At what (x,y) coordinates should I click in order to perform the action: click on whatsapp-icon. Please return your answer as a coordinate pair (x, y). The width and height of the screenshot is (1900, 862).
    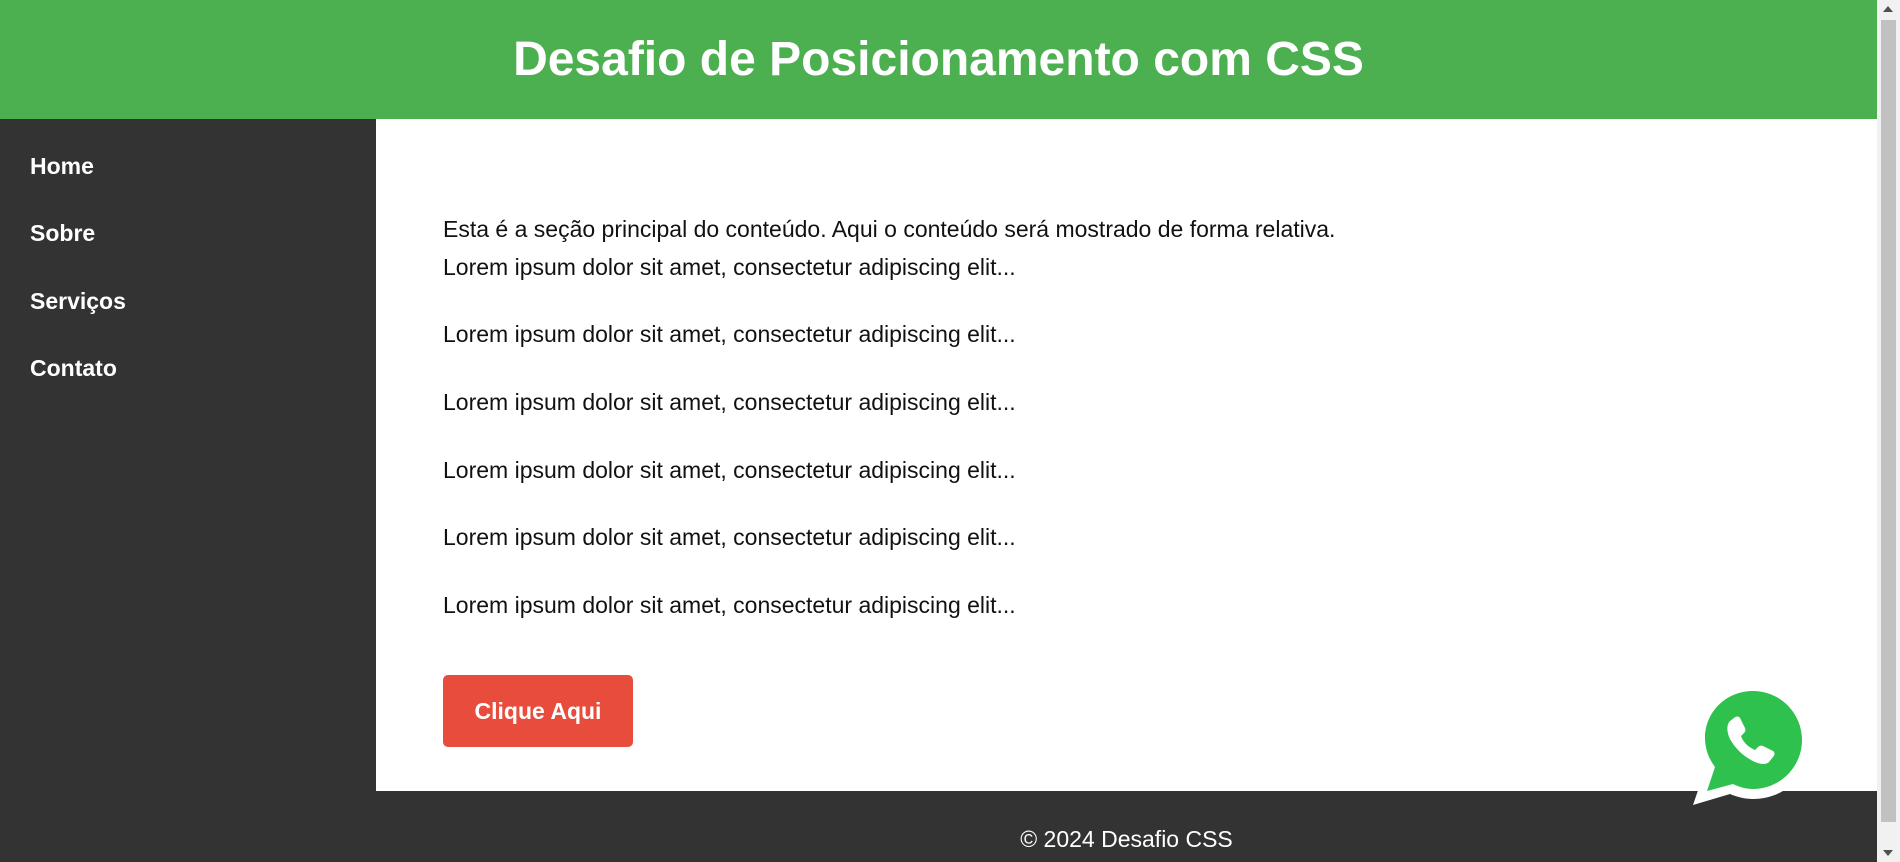
    Looking at the image, I should click on (1753, 743).